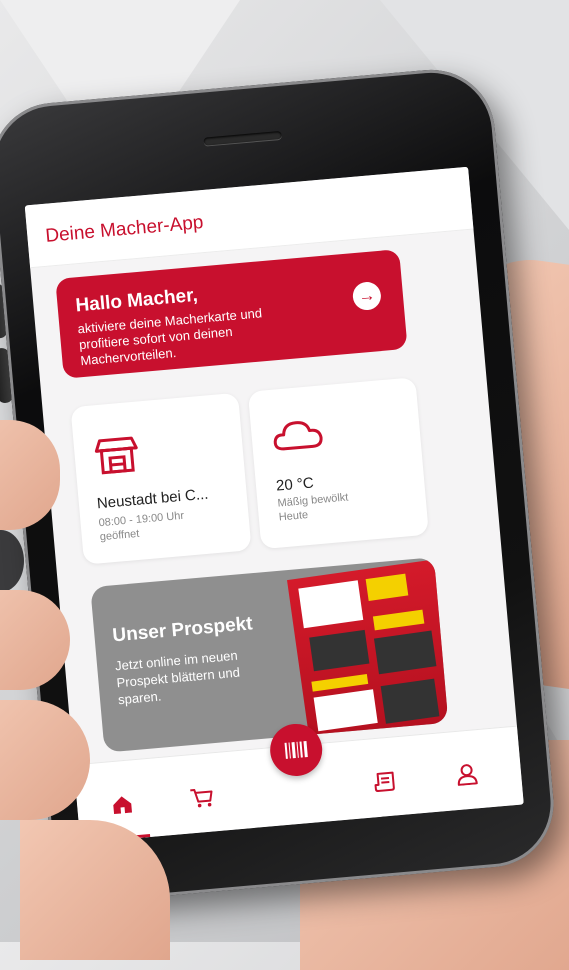 This screenshot has height=970, width=569. I want to click on arrow-right-icon: →, so click(367, 296).